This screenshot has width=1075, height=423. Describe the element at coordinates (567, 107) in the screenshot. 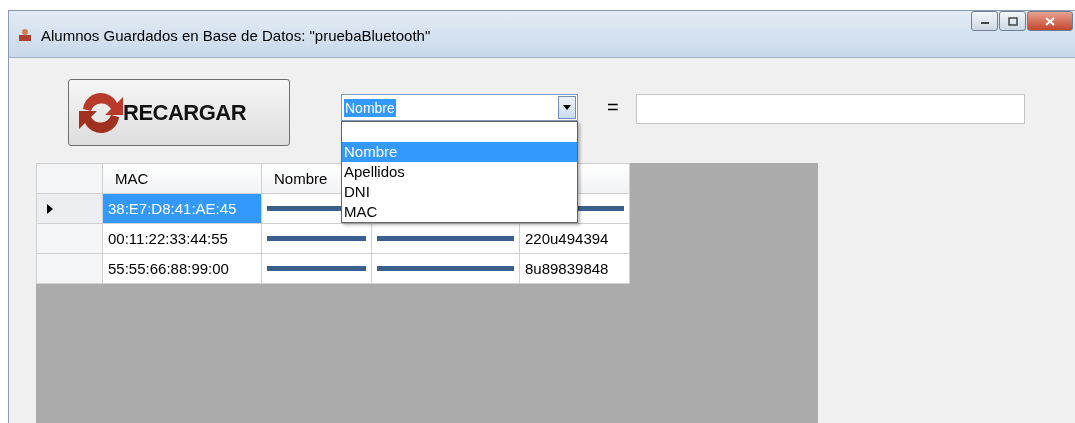

I see `caret-icon` at that location.